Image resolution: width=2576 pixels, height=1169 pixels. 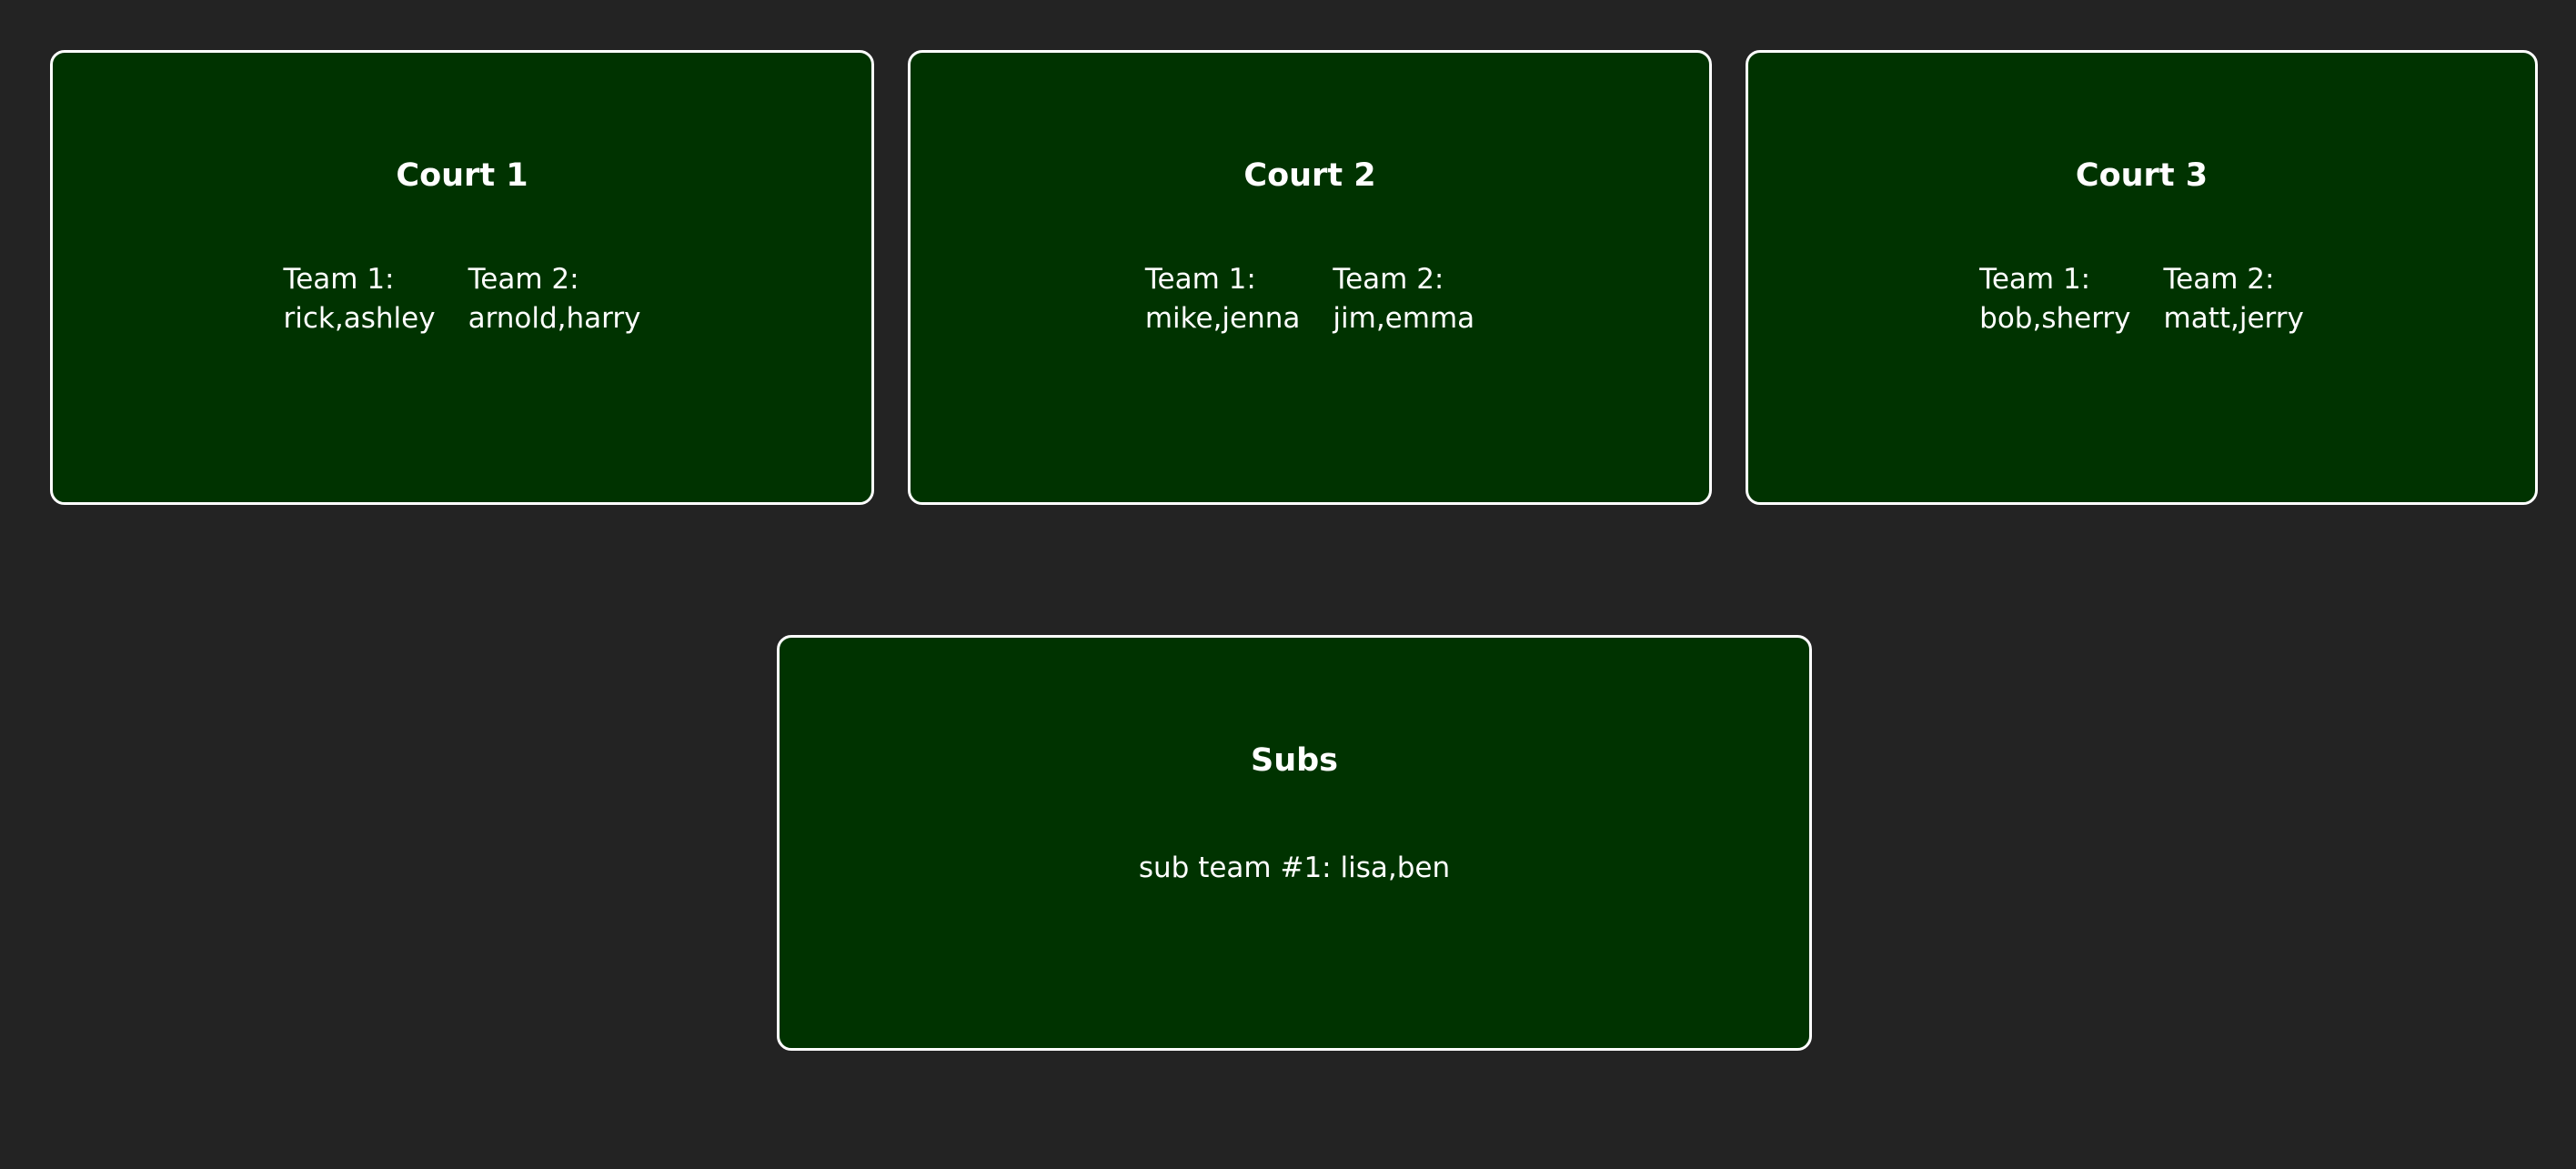 What do you see at coordinates (554, 299) in the screenshot?
I see `team-2: Team 2: arnold,harry` at bounding box center [554, 299].